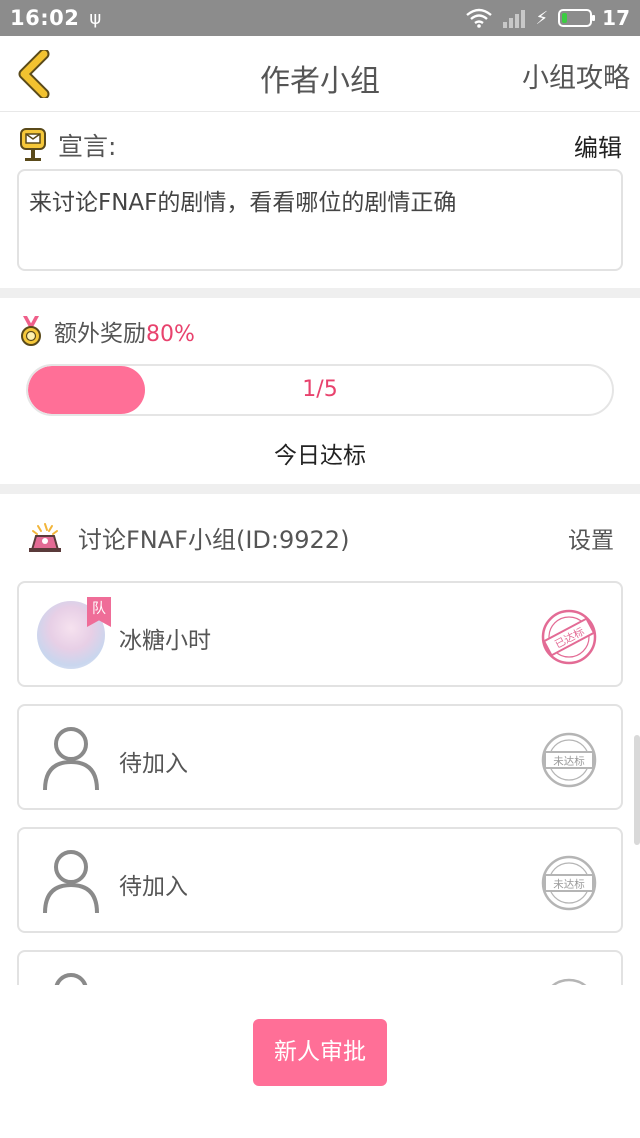 The image size is (640, 1138). Describe the element at coordinates (320, 967) in the screenshot. I see `member-card` at that location.